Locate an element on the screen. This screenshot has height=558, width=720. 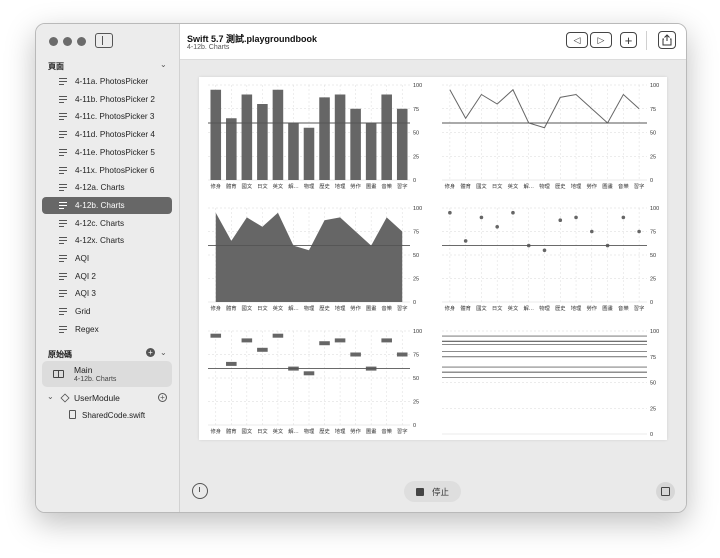
triangle-left-icon: ◁ is located at coordinates (577, 39).